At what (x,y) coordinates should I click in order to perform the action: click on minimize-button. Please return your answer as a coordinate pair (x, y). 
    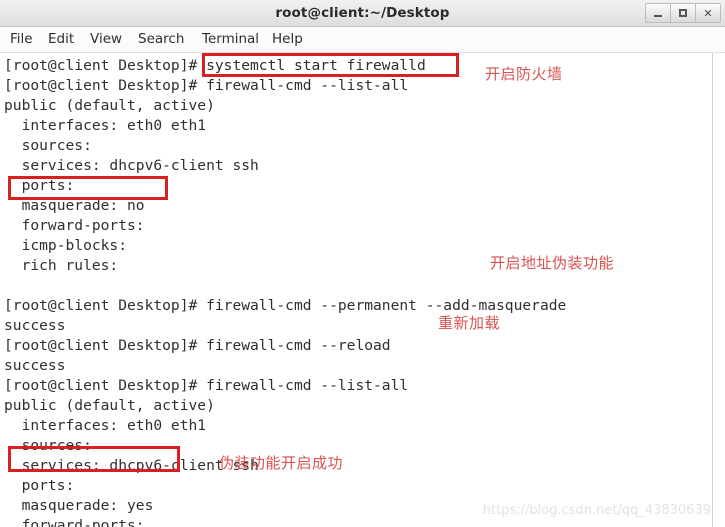
    Looking at the image, I should click on (658, 13).